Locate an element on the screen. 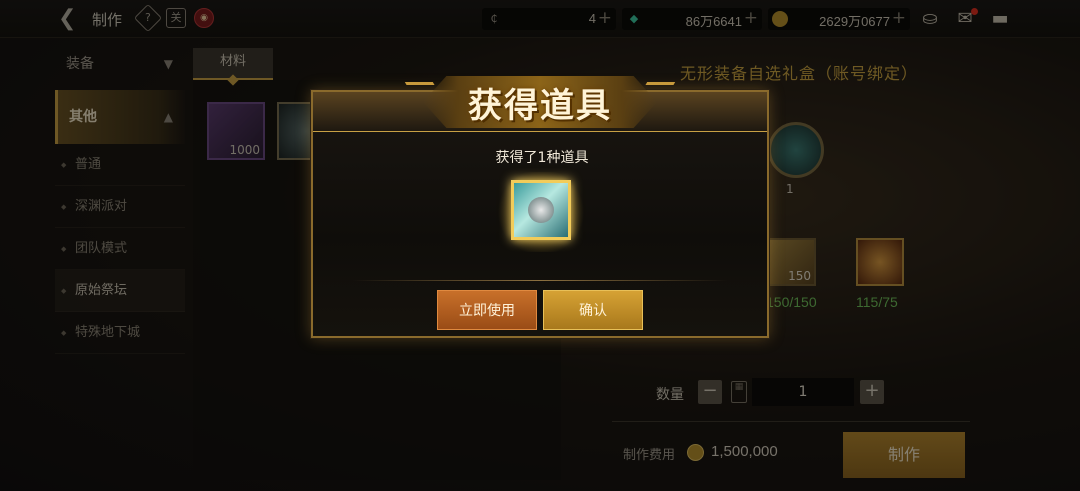 Image resolution: width=1080 pixels, height=491 pixels. reward-item-emblem is located at coordinates (541, 210).